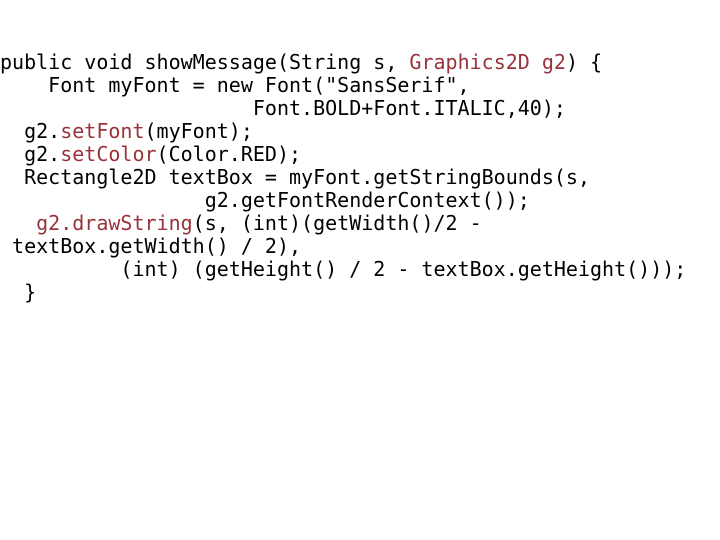 The height and width of the screenshot is (540, 720). I want to click on code-line: }, so click(360, 292).